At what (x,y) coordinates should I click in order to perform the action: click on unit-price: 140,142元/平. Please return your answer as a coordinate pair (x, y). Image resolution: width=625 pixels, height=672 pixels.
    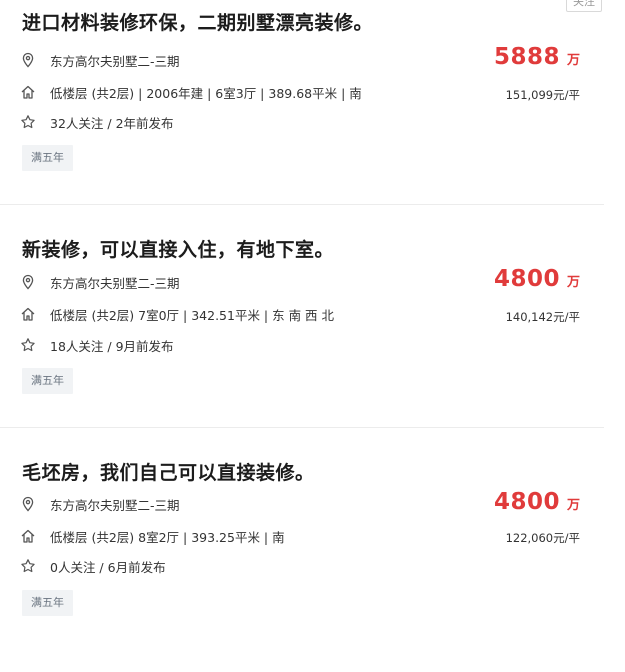
    Looking at the image, I should click on (542, 317).